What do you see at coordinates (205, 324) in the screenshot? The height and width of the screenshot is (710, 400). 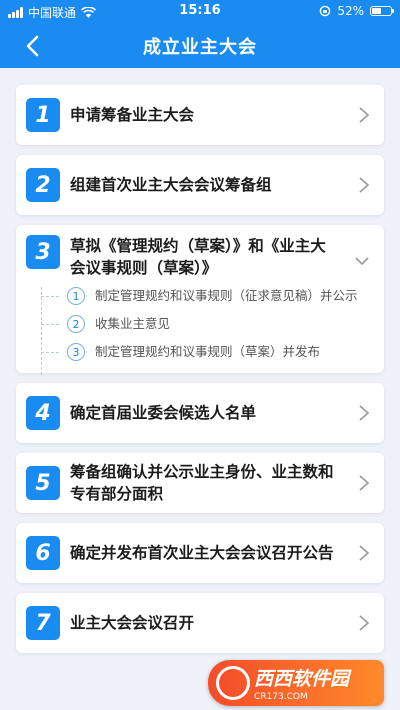 I see `substep-item: 2 收集业主意见` at bounding box center [205, 324].